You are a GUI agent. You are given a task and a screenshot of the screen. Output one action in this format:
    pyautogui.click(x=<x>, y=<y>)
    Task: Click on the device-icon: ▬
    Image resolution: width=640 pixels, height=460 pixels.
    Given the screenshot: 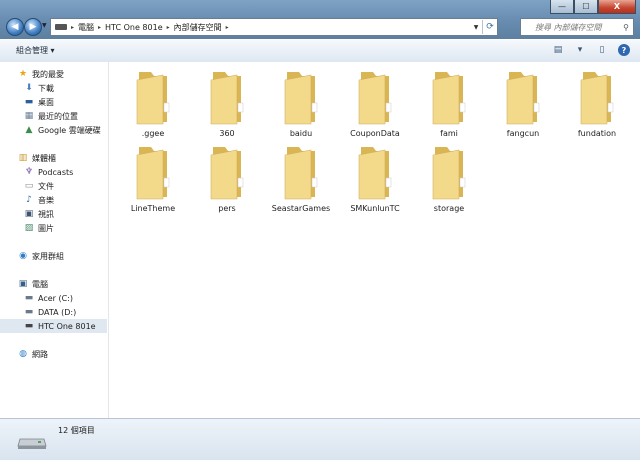 What is the action you would take?
    pyautogui.click(x=29, y=326)
    